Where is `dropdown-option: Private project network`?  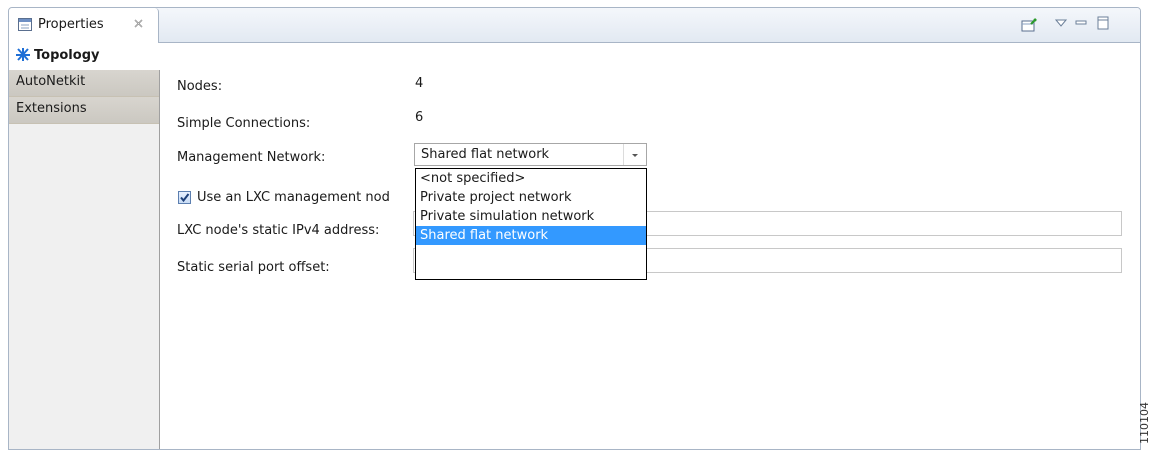 dropdown-option: Private project network is located at coordinates (531, 197).